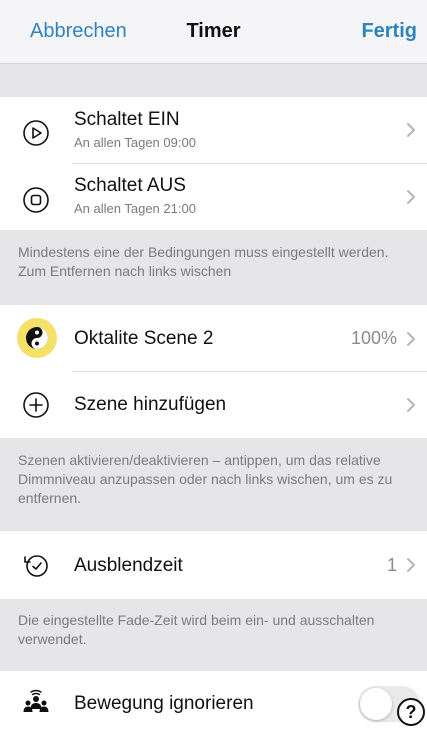 This screenshot has width=427, height=733. What do you see at coordinates (36, 565) in the screenshot?
I see `fade-timer-icon` at bounding box center [36, 565].